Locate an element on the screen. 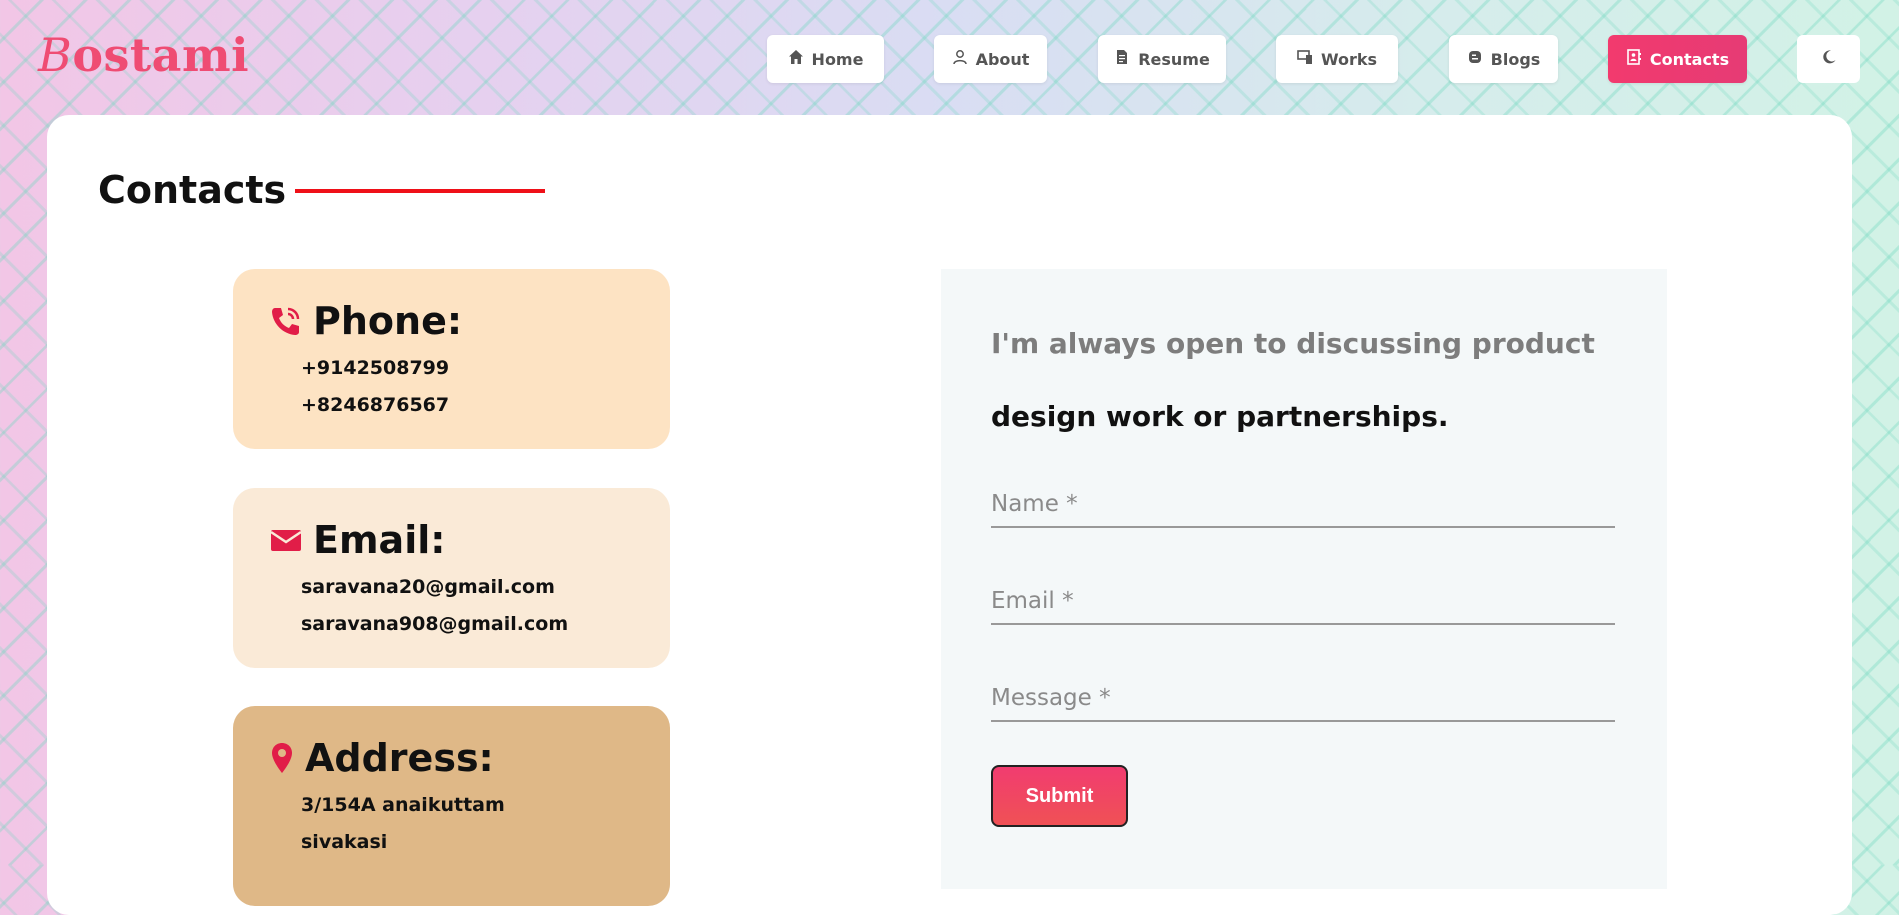 The width and height of the screenshot is (1899, 915). nav-contacts-label: Contacts is located at coordinates (1689, 59).